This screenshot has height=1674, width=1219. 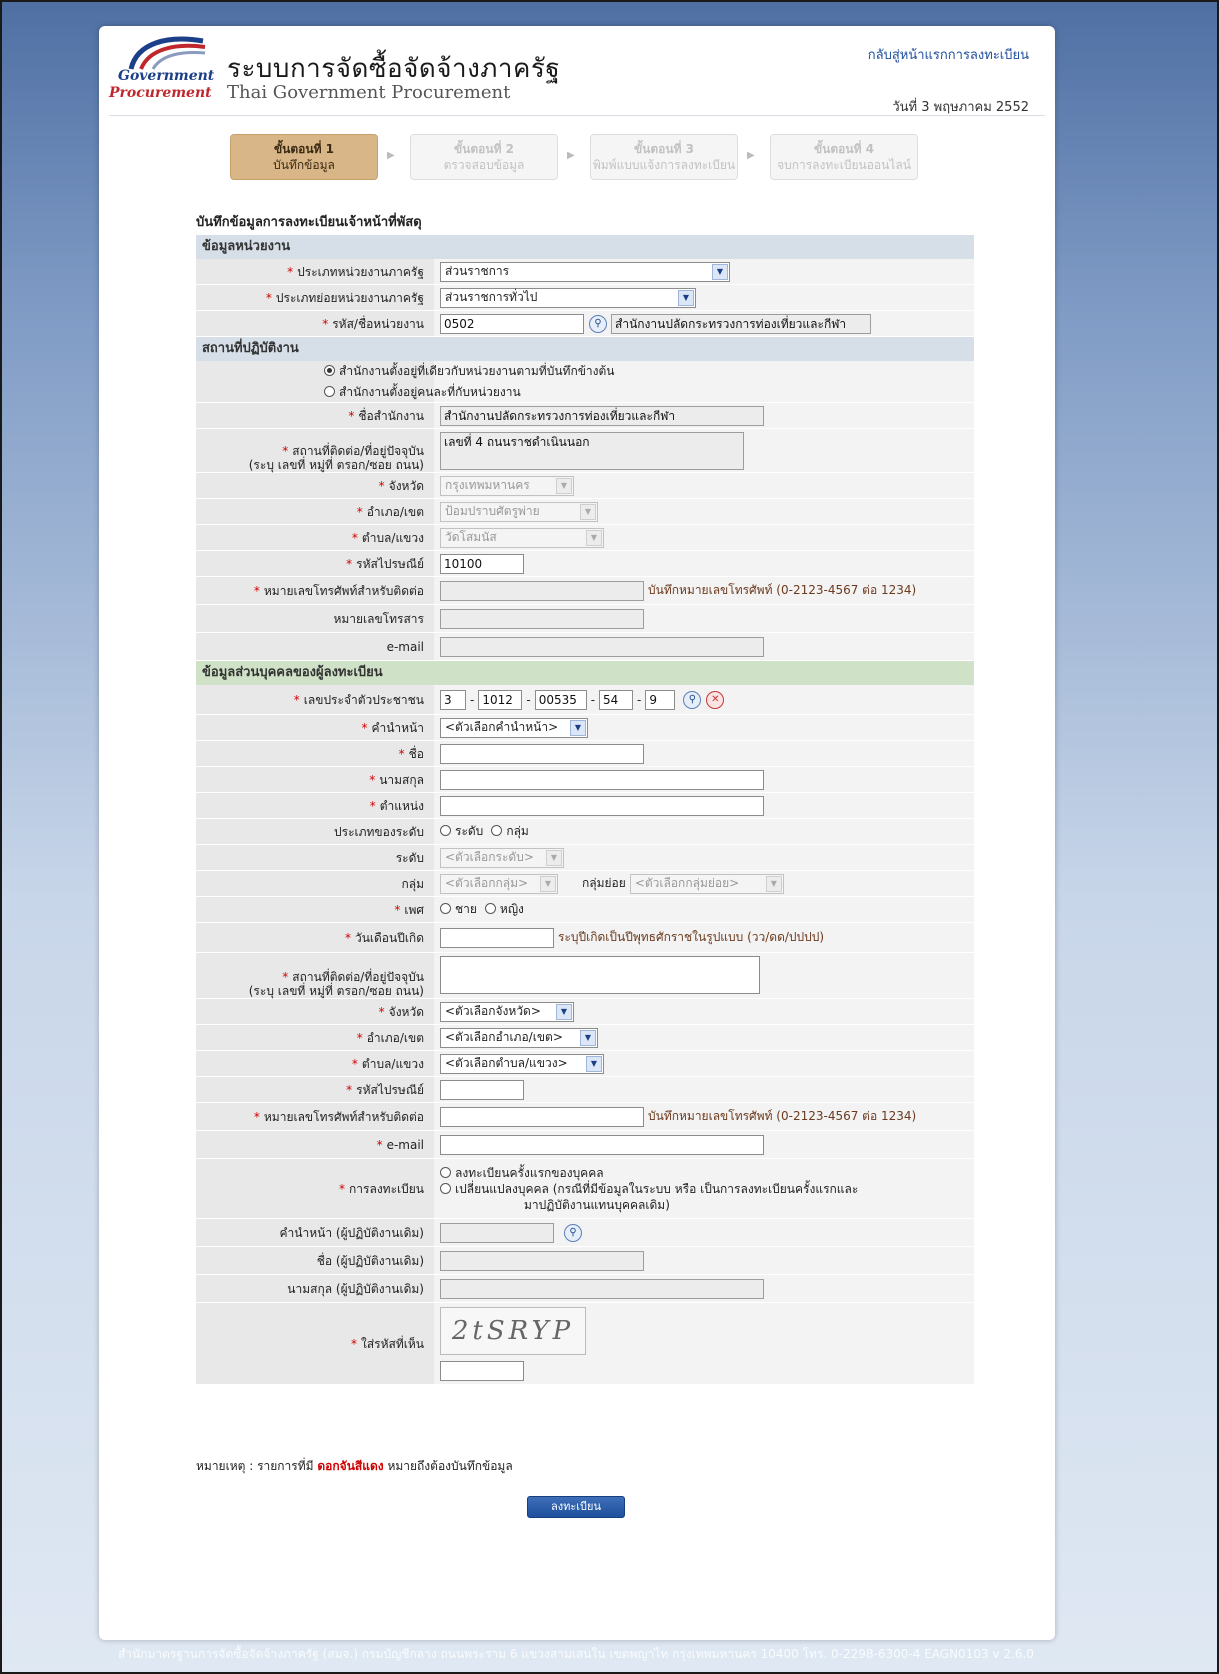 What do you see at coordinates (514, 727) in the screenshot?
I see `prefix-select: <ตัวเลือกคำนำหน้า> ▼` at bounding box center [514, 727].